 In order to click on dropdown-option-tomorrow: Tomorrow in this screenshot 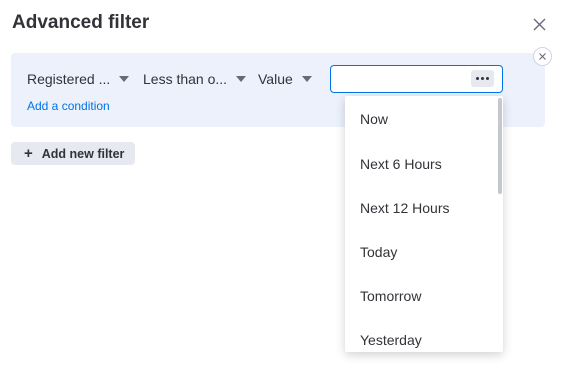, I will do `click(390, 296)`.